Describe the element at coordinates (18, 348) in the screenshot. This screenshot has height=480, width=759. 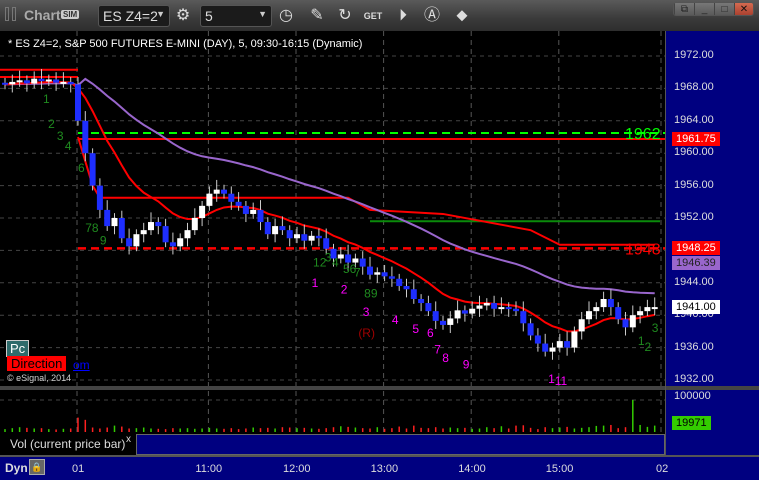
I see `pc-badge: Pc` at that location.